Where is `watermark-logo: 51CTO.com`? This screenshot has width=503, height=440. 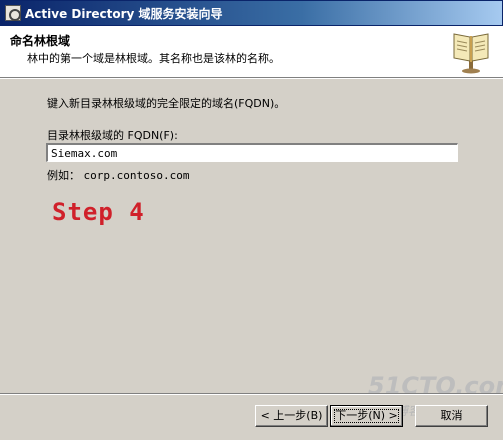 watermark-logo: 51CTO.com is located at coordinates (435, 386).